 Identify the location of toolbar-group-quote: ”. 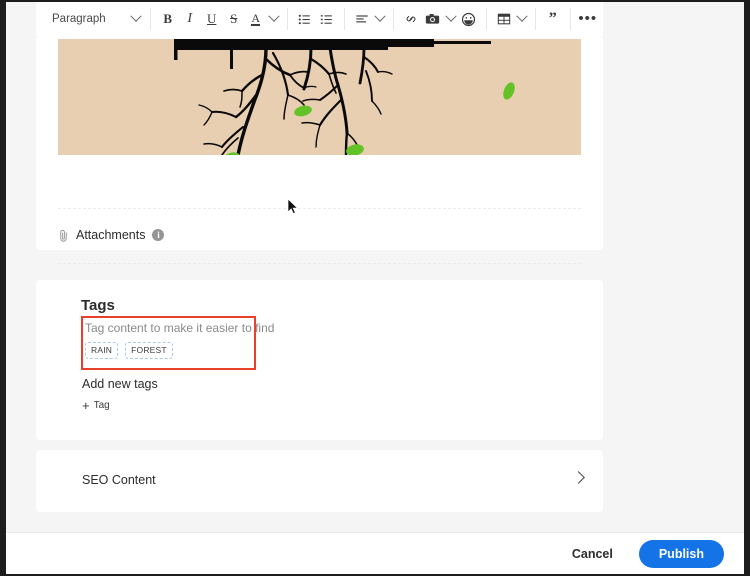
(553, 19).